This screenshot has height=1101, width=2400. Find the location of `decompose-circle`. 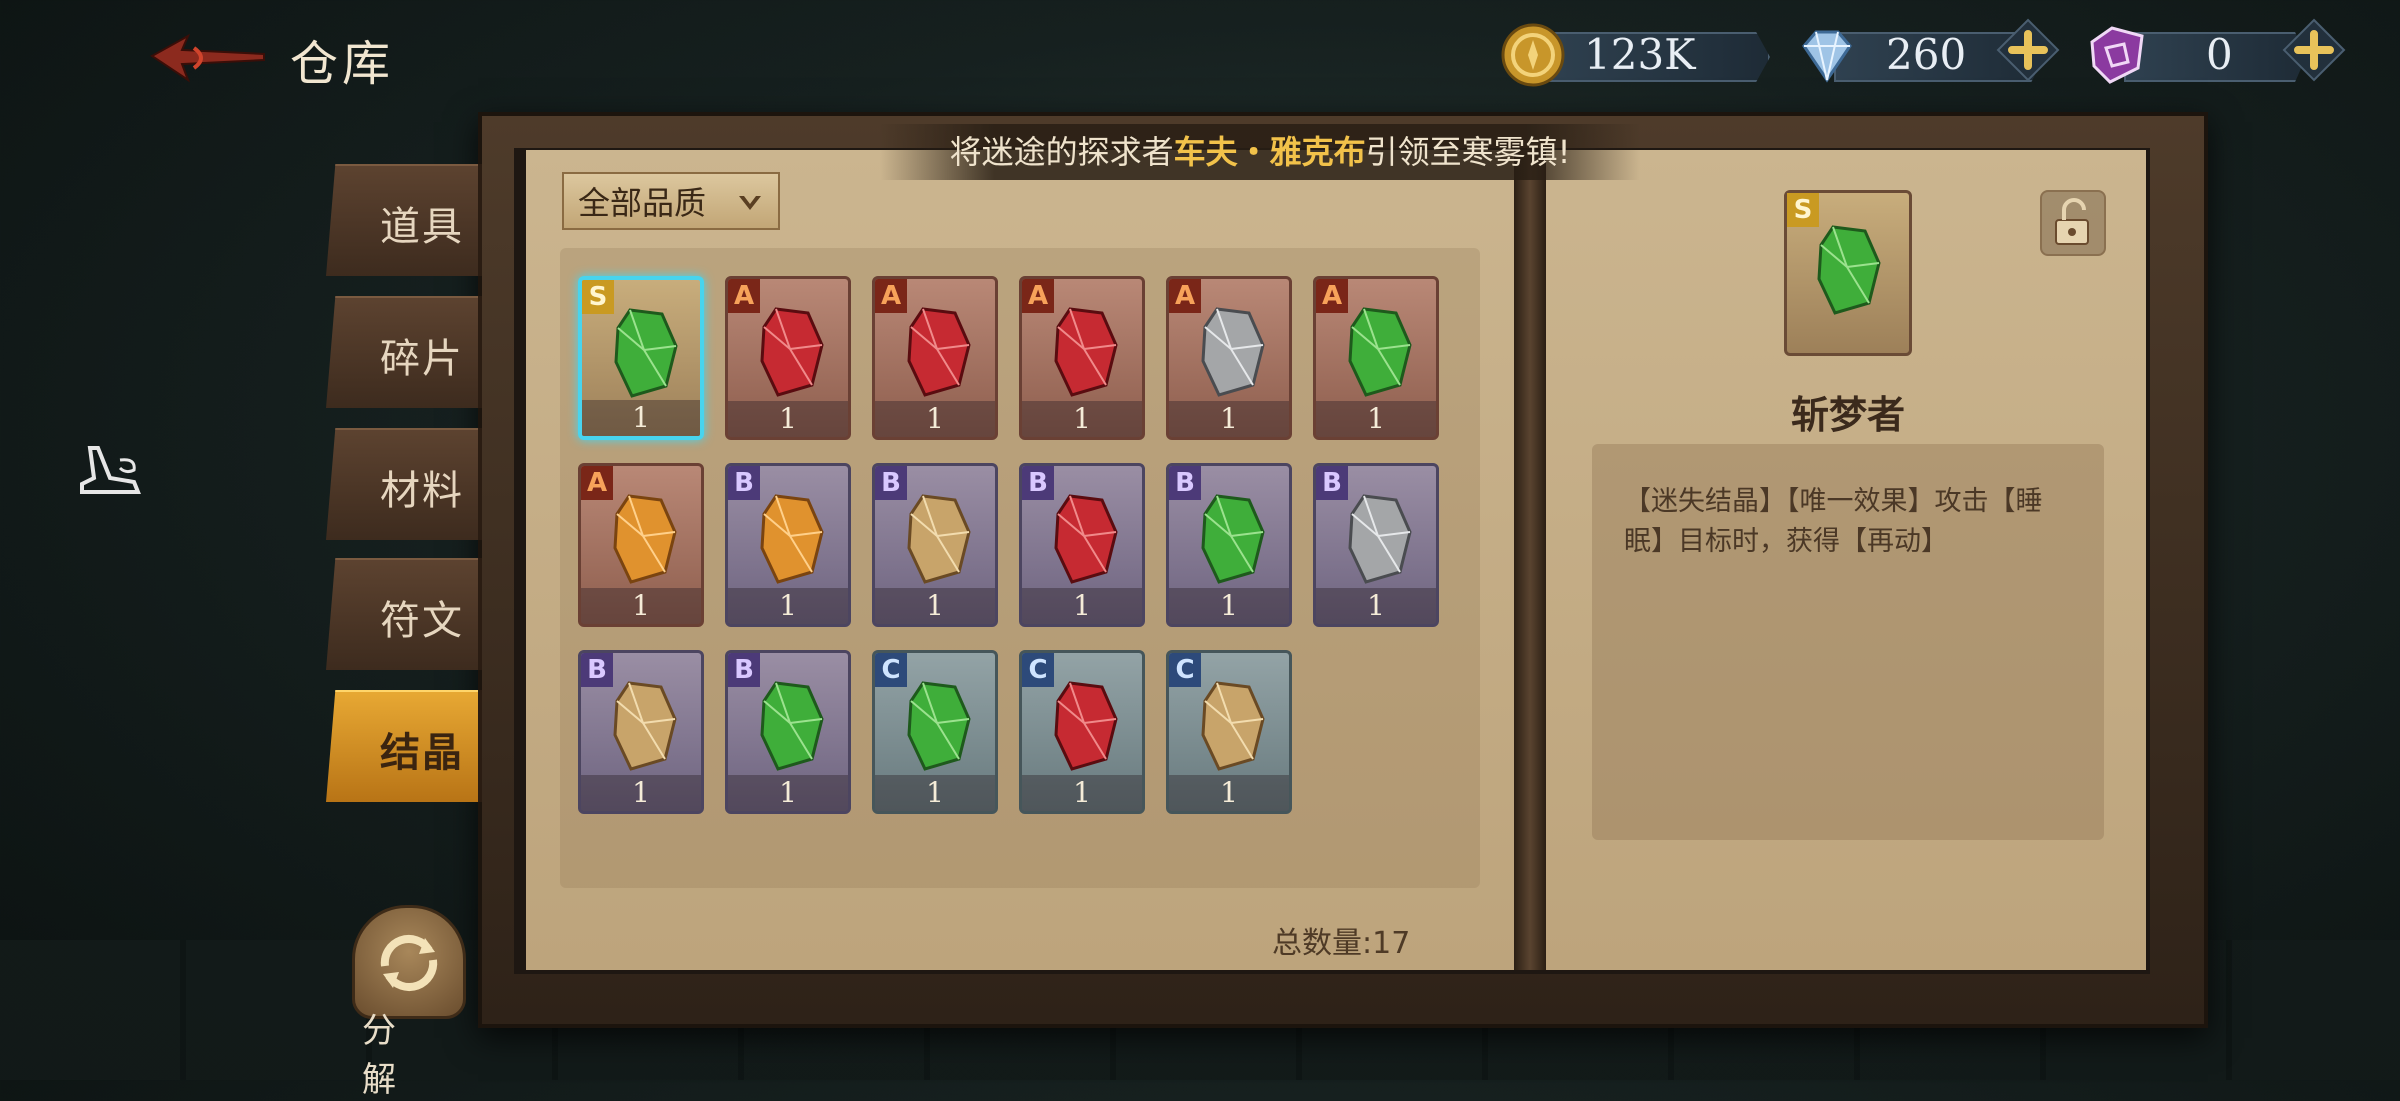

decompose-circle is located at coordinates (409, 962).